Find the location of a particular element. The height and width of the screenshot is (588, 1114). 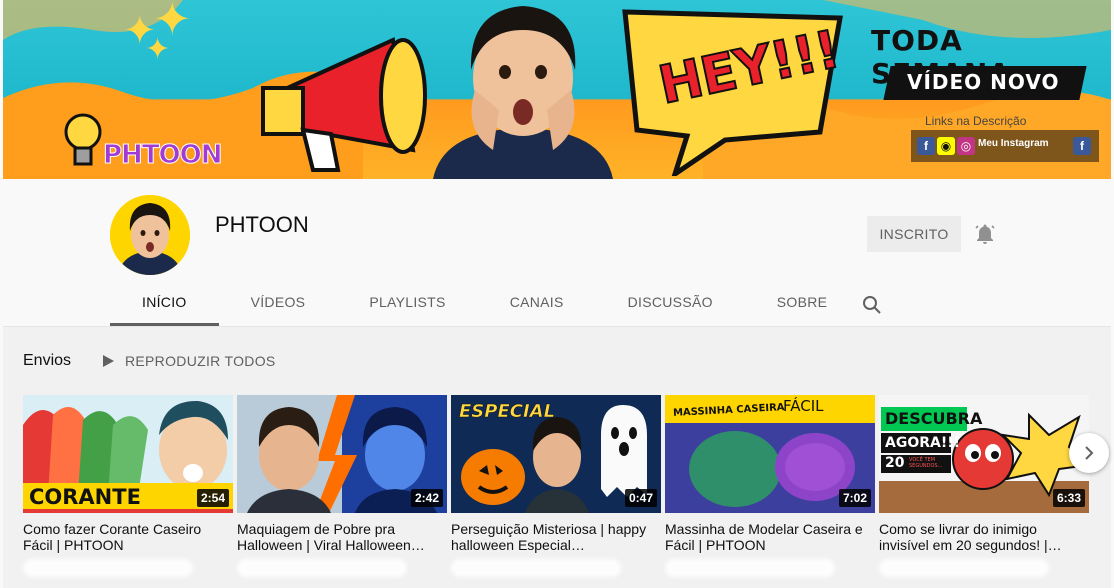

tab-discussao: DISCUSSÃO is located at coordinates (670, 304).